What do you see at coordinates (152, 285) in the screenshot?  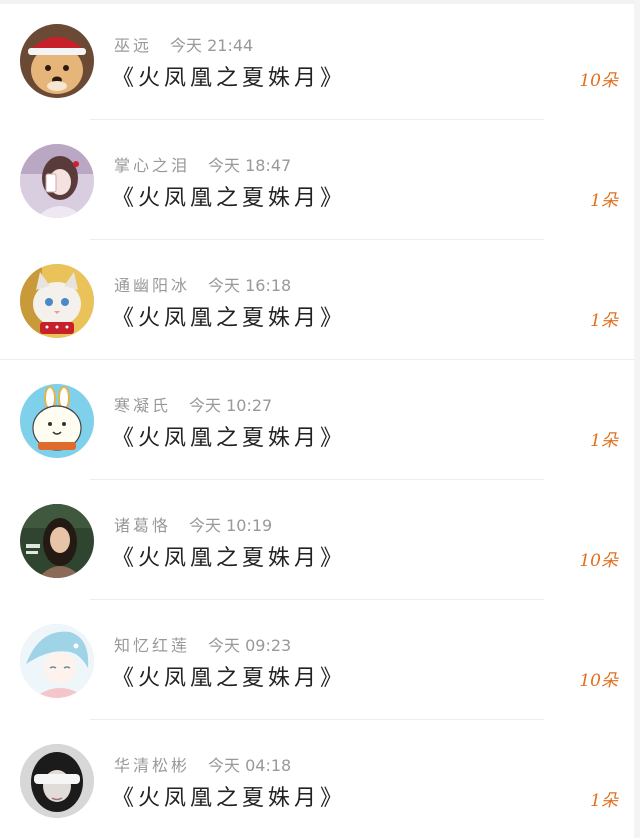 I see `sender-name: 通幽阳冰` at bounding box center [152, 285].